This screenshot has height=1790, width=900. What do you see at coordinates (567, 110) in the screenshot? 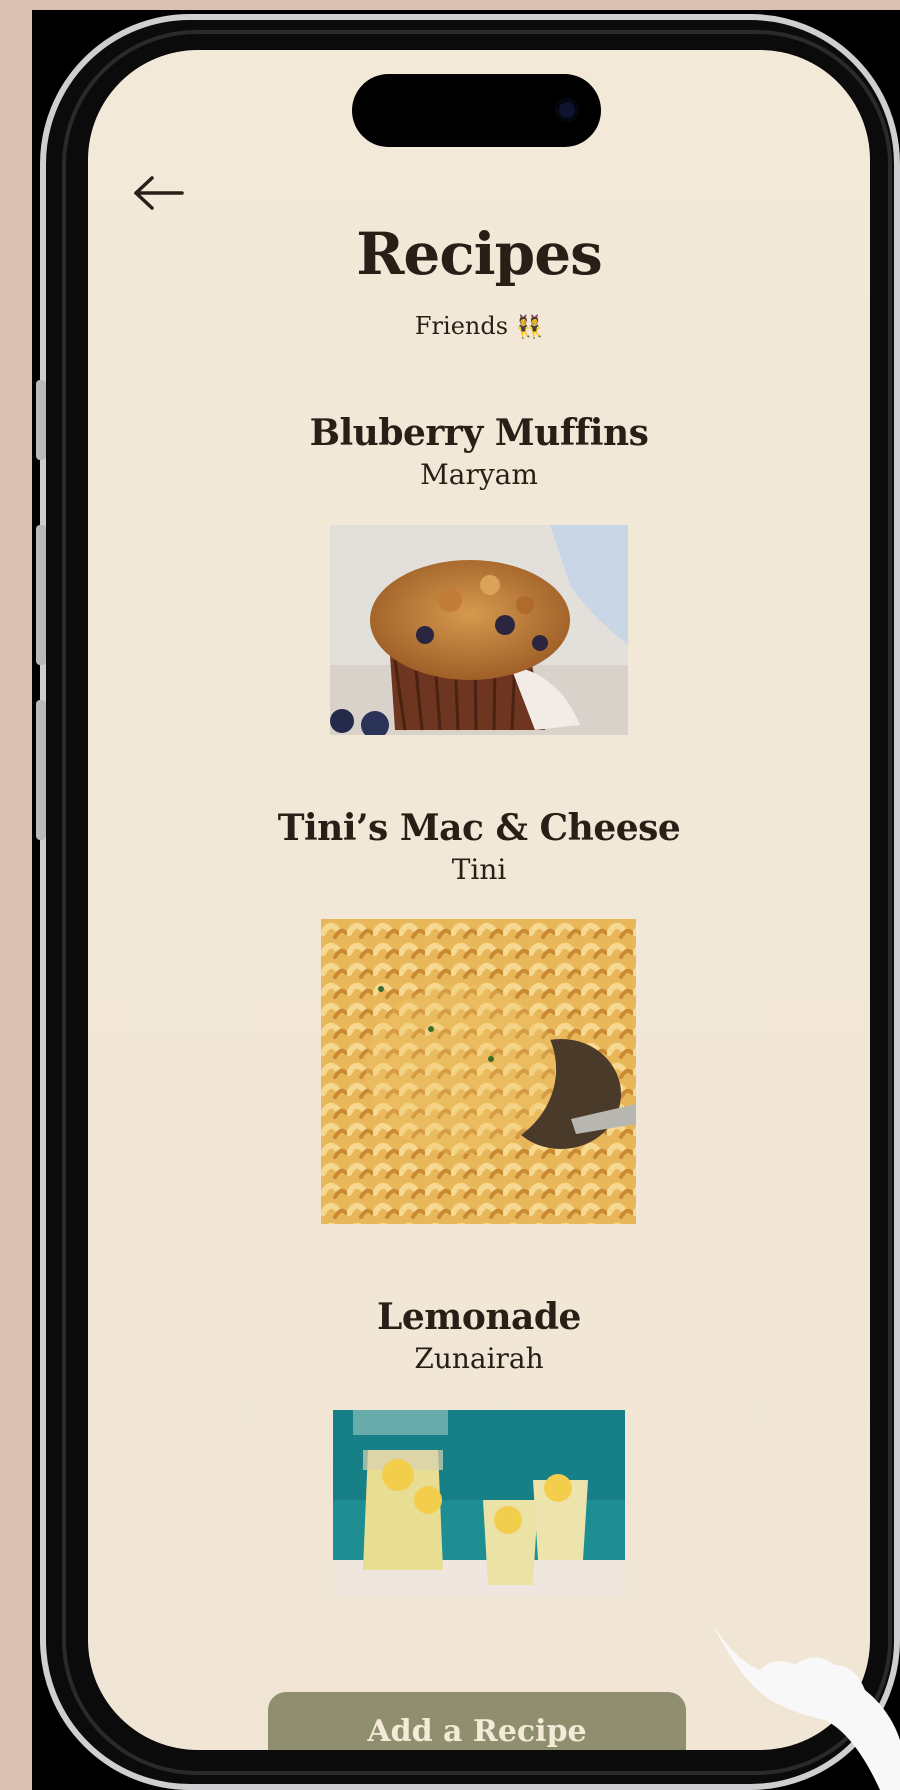
I see `camera-icon` at bounding box center [567, 110].